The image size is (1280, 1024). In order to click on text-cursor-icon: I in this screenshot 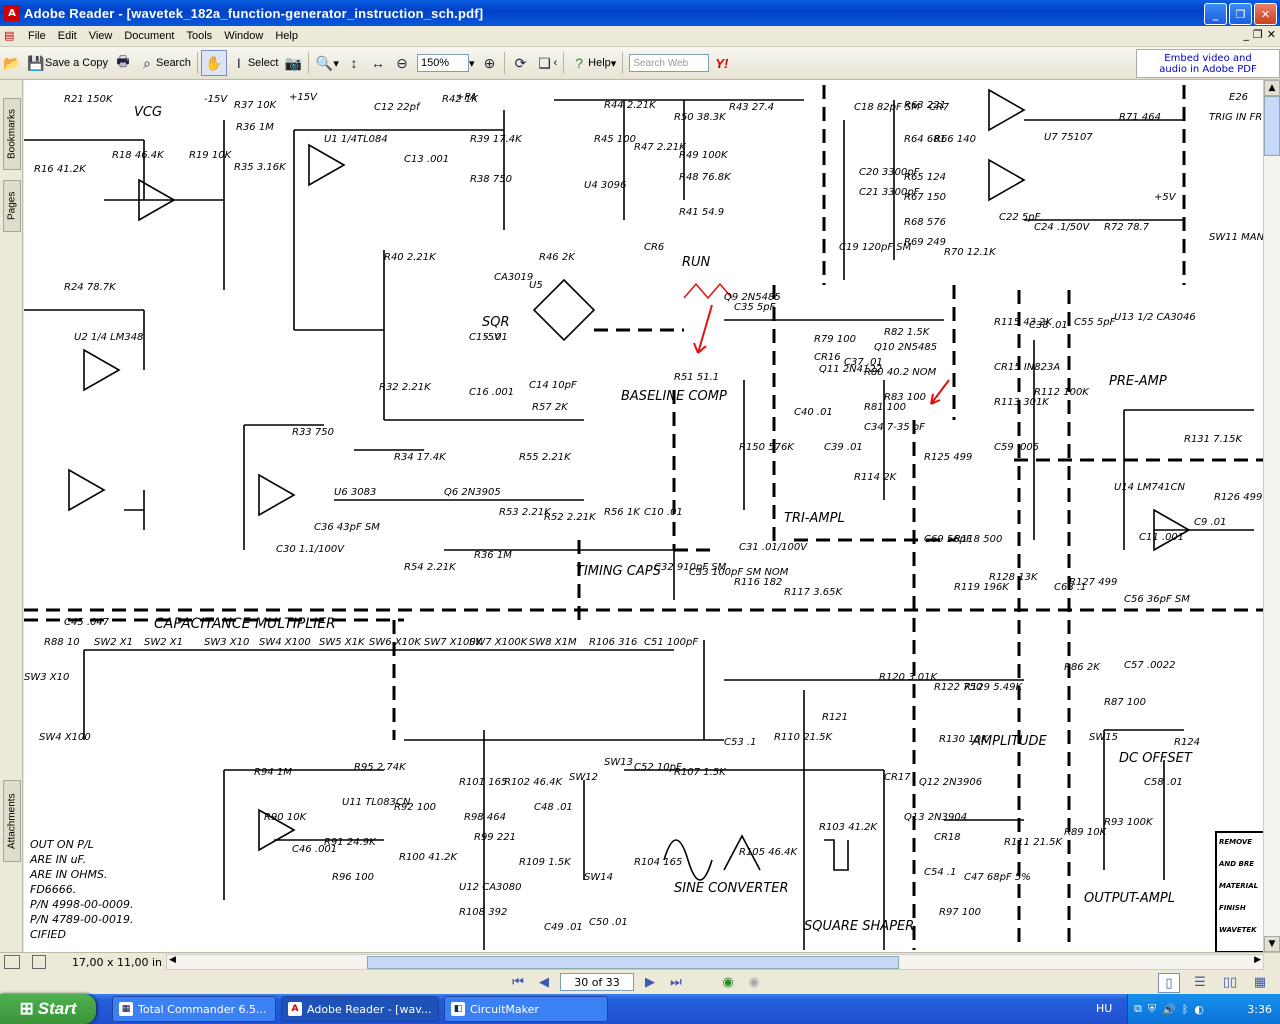, I will do `click(238, 63)`.